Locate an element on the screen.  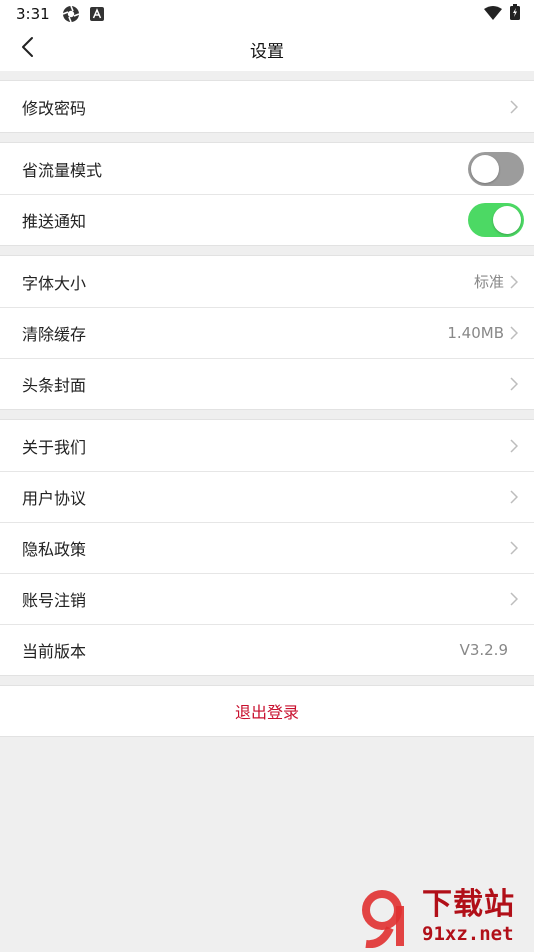
logout-label: 退出登录 is located at coordinates (267, 711).